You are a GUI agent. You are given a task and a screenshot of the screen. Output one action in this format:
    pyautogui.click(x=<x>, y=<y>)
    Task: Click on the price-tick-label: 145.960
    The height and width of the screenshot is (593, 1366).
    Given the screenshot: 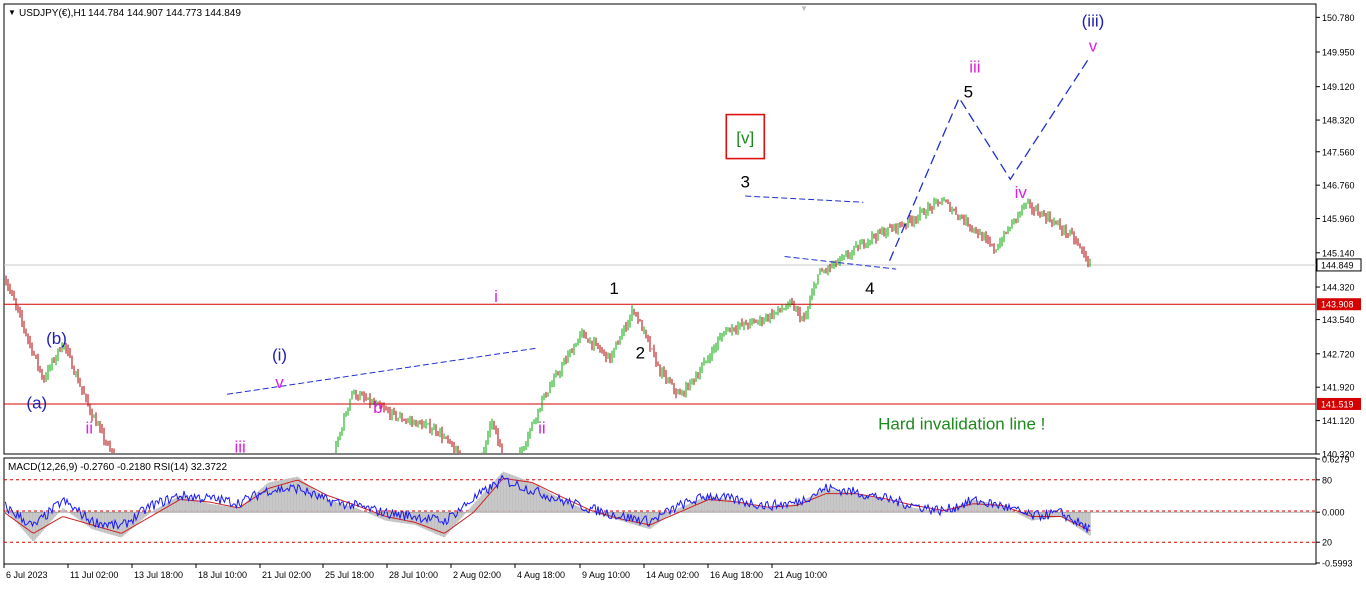 What is the action you would take?
    pyautogui.click(x=1338, y=219)
    